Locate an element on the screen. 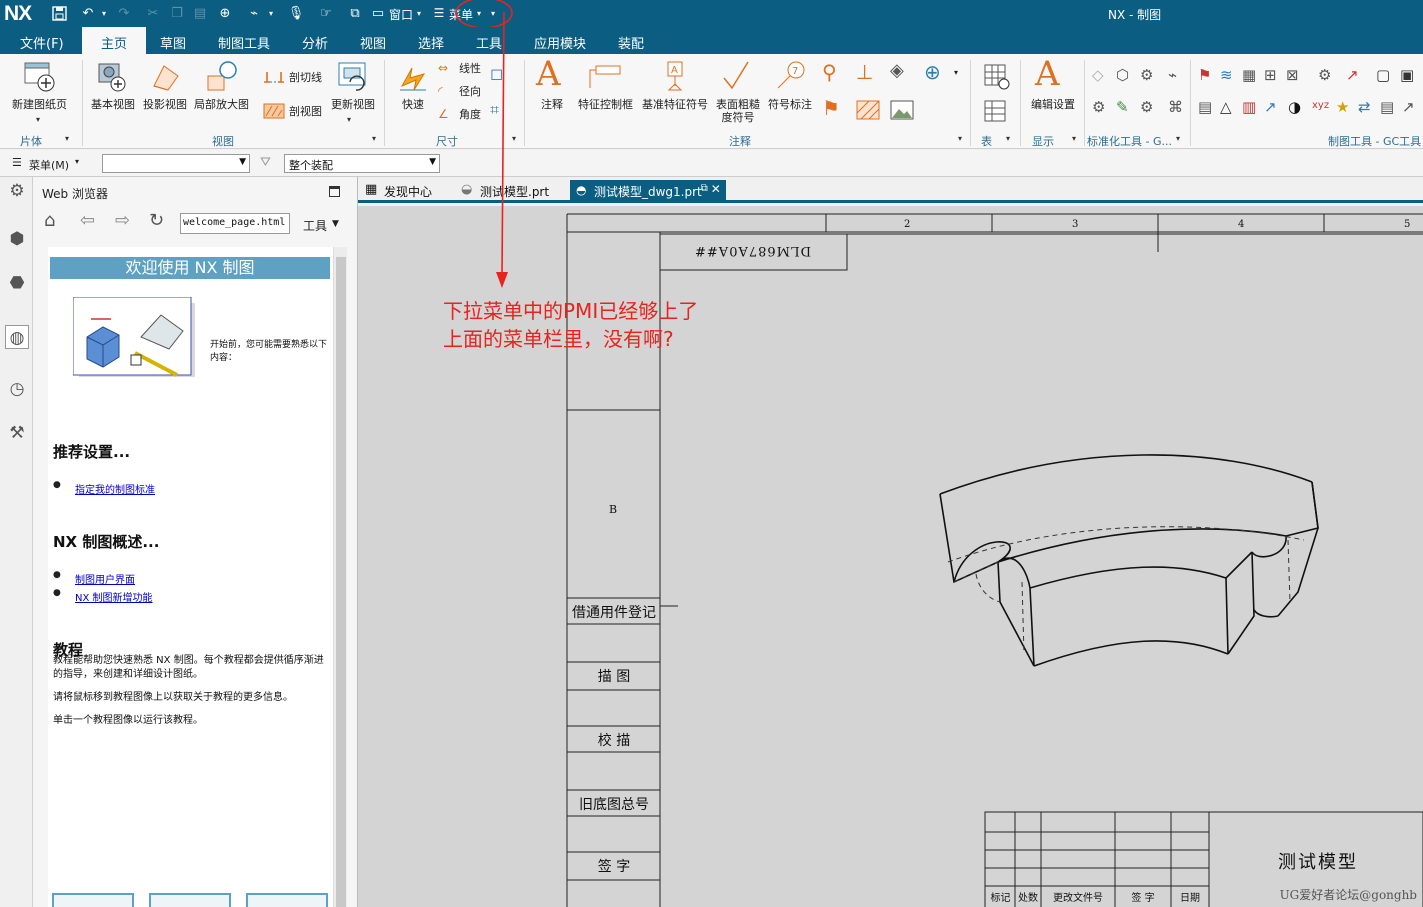 This screenshot has width=1423, height=907. gc-tool-1-icon: ⚑ is located at coordinates (1204, 75).